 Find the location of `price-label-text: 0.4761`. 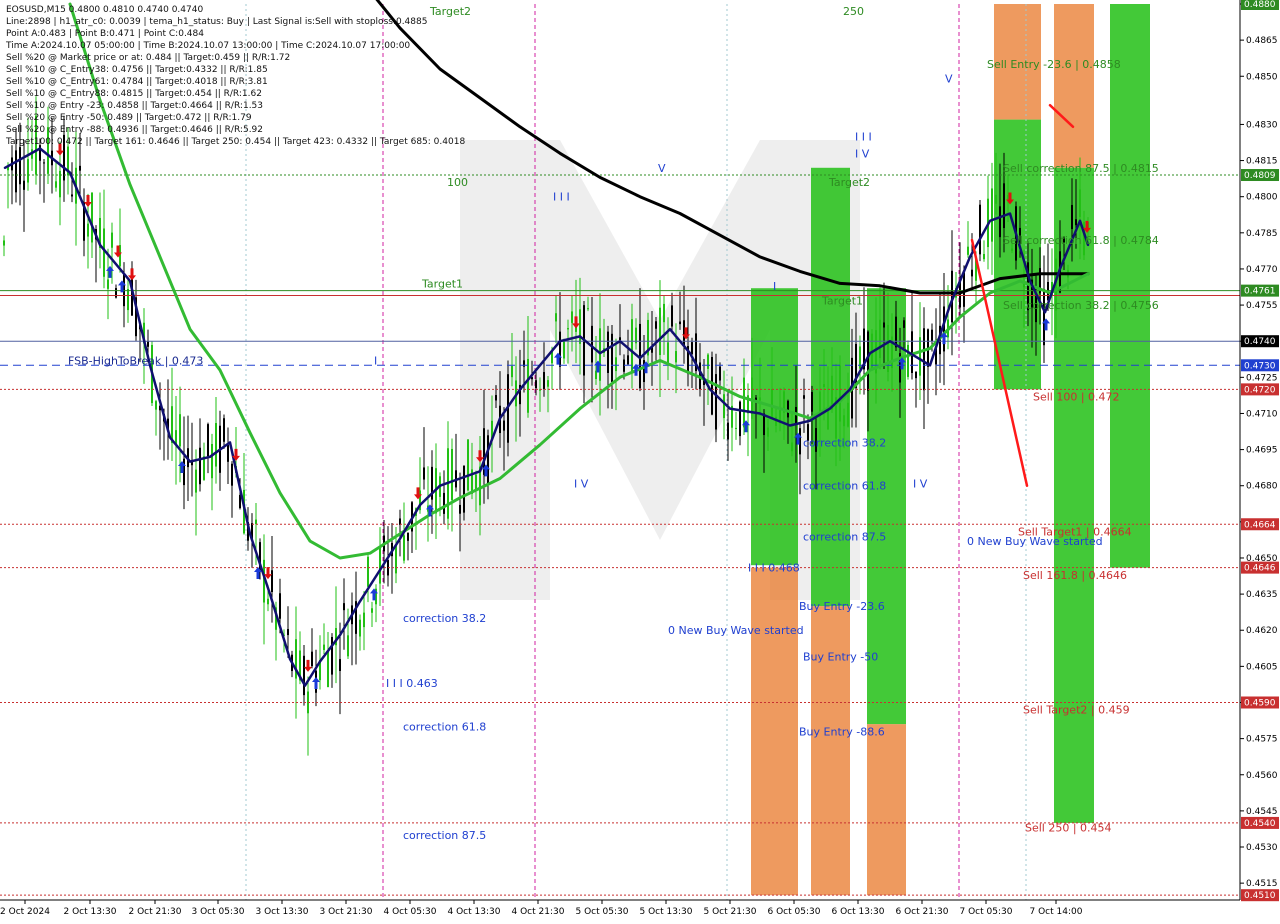

price-label-text: 0.4761 is located at coordinates (1260, 292).